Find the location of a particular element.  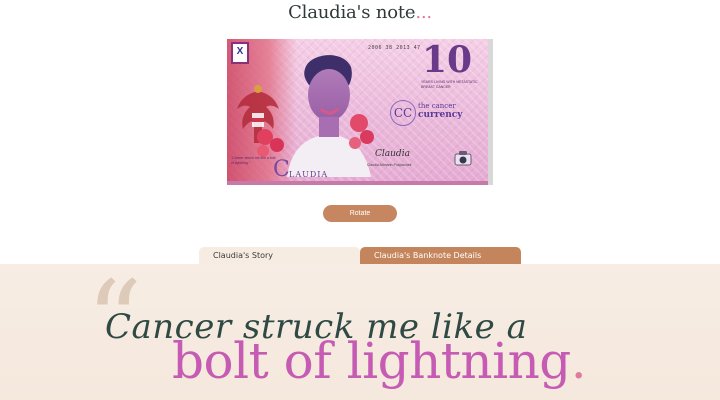

banknote-bottom-stripe is located at coordinates (357, 183).